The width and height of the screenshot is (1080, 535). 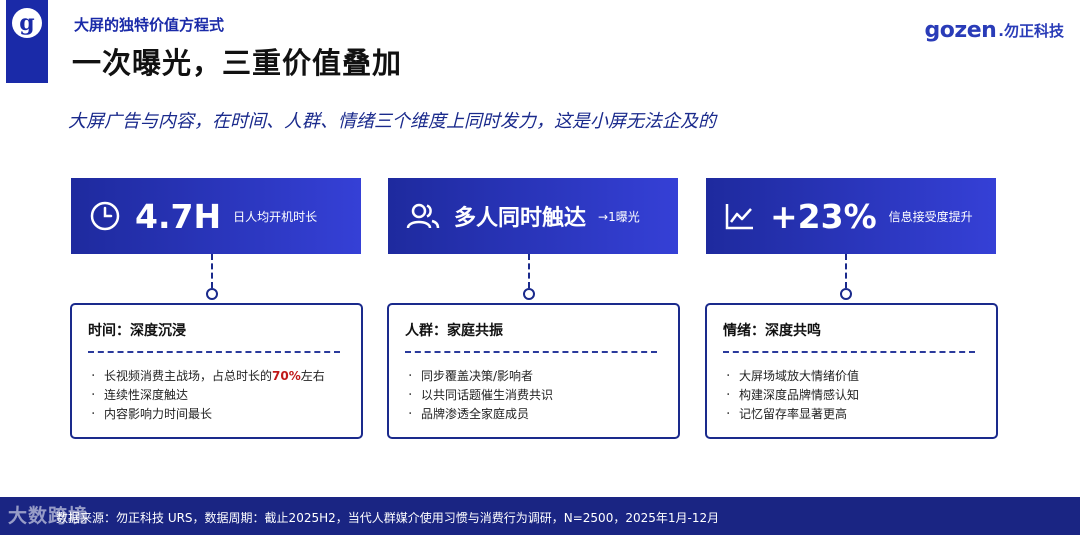 I want to click on list-item: 连续性深度触达, so click(x=216, y=393).